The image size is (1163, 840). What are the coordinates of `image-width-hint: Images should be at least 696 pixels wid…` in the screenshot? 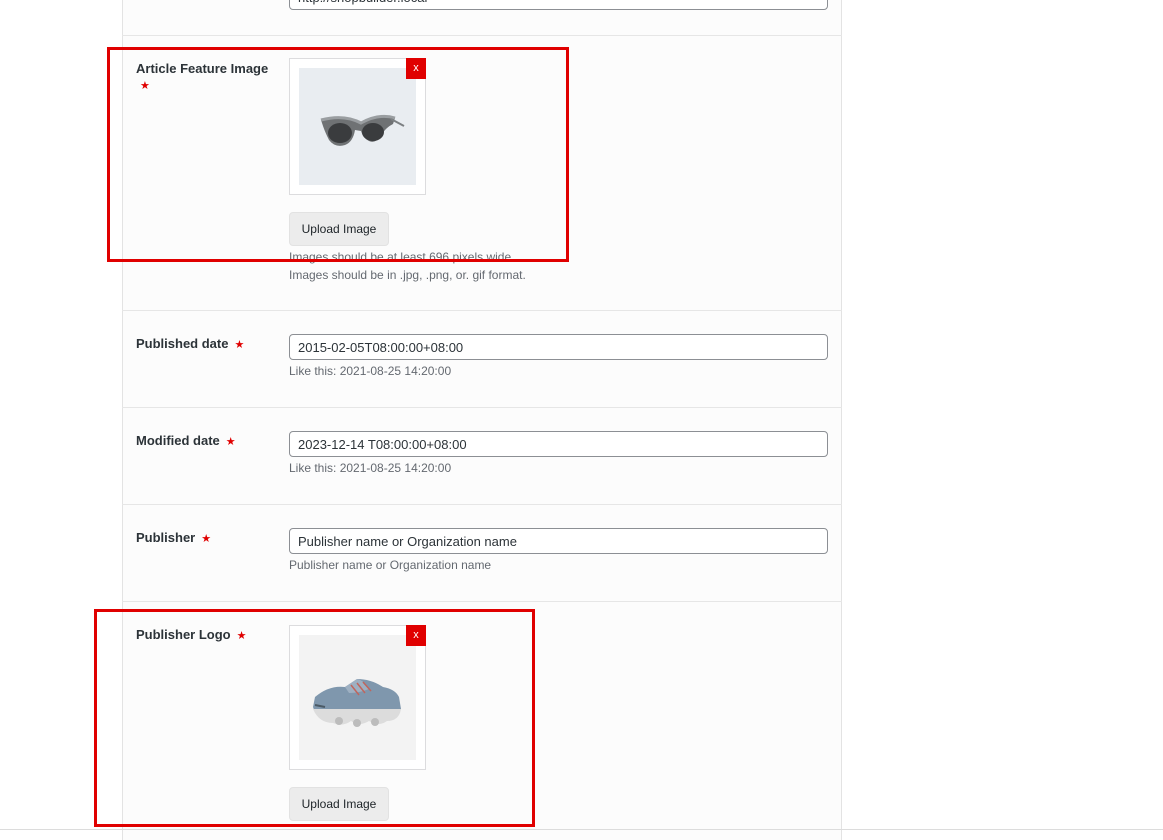 It's located at (402, 257).